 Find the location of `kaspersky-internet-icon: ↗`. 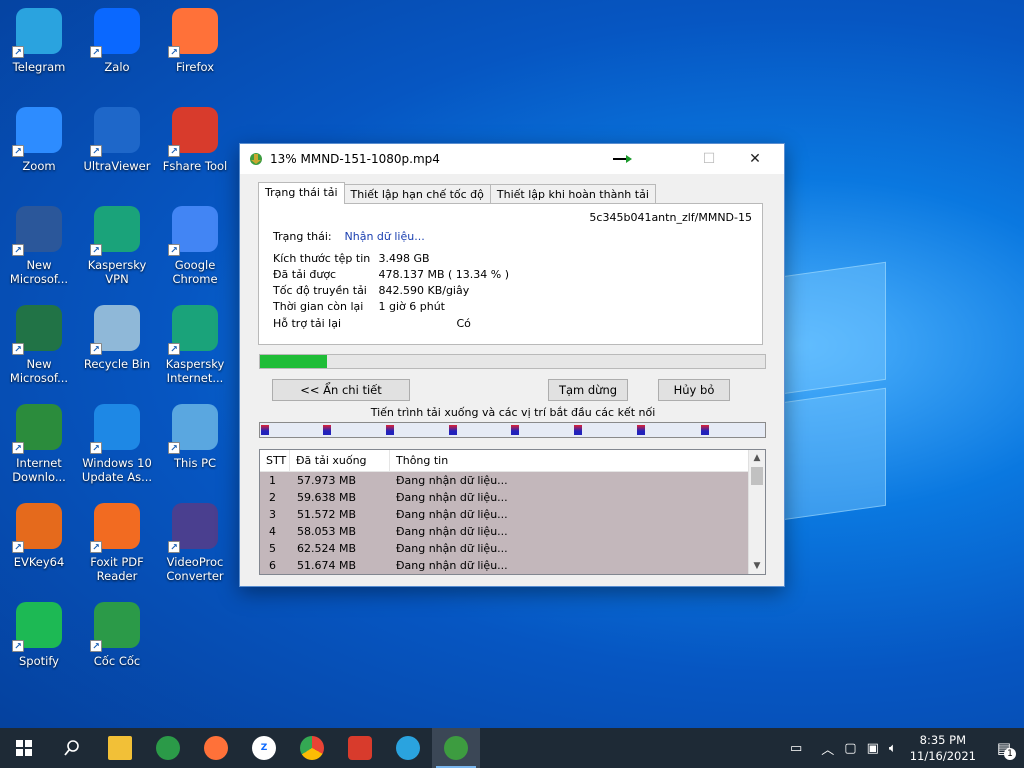

kaspersky-internet-icon: ↗ is located at coordinates (193, 330).